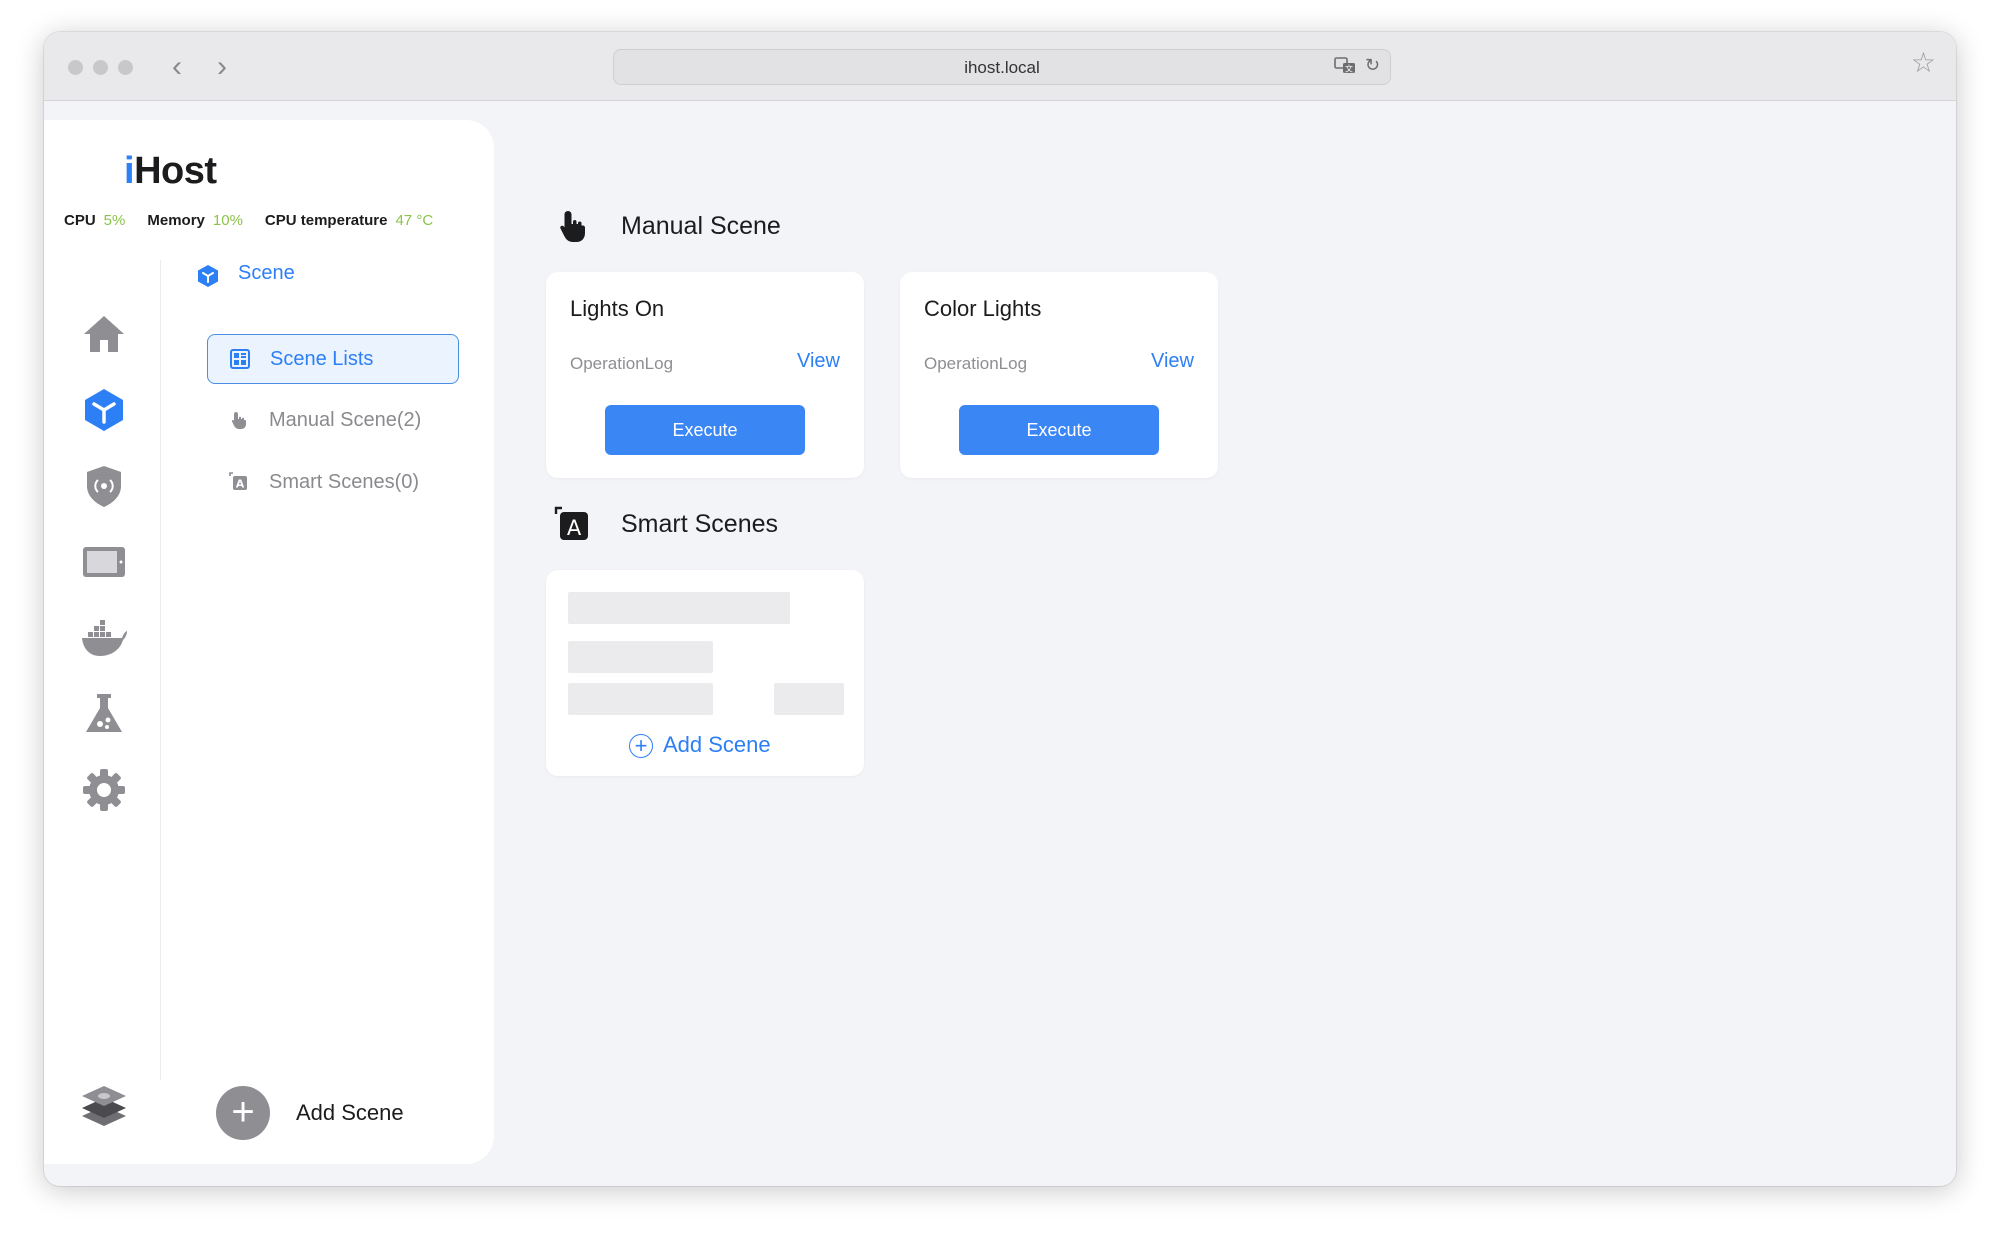 The height and width of the screenshot is (1240, 2000). What do you see at coordinates (617, 308) in the screenshot?
I see `scene-card-title: Lights On` at bounding box center [617, 308].